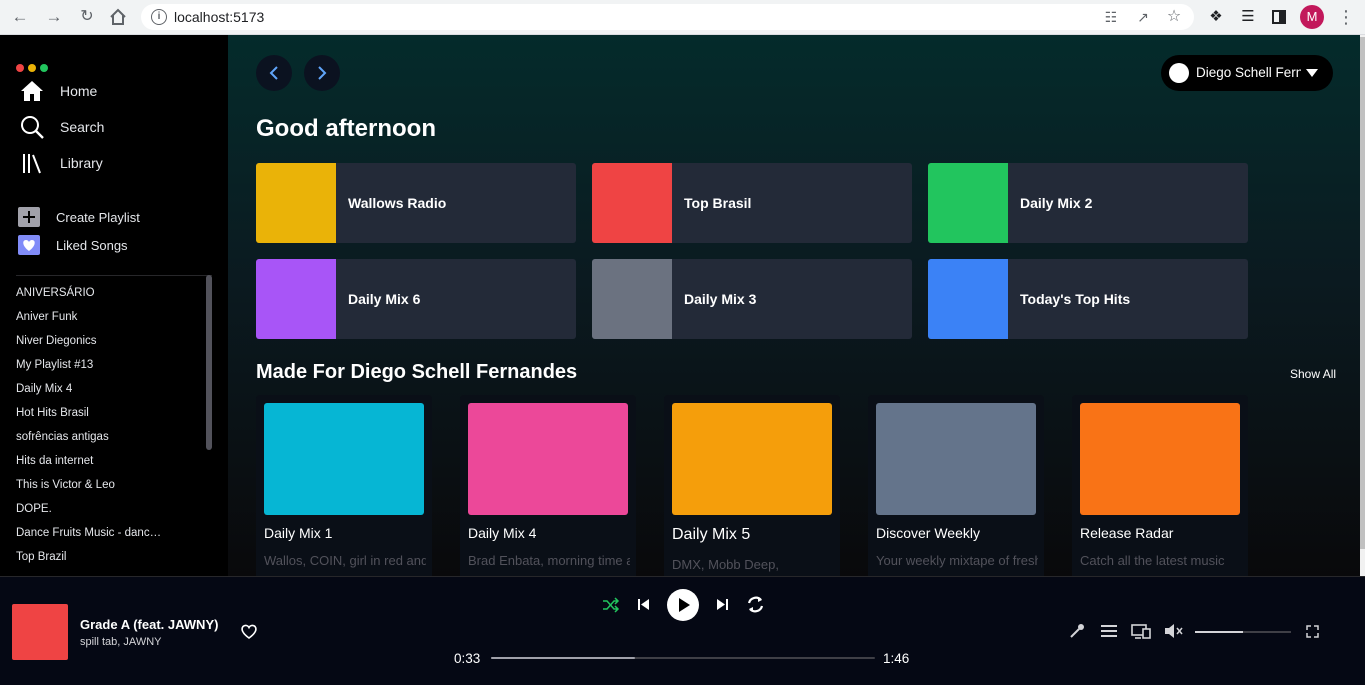 The height and width of the screenshot is (685, 1365). I want to click on queue-icon, so click(1109, 631).